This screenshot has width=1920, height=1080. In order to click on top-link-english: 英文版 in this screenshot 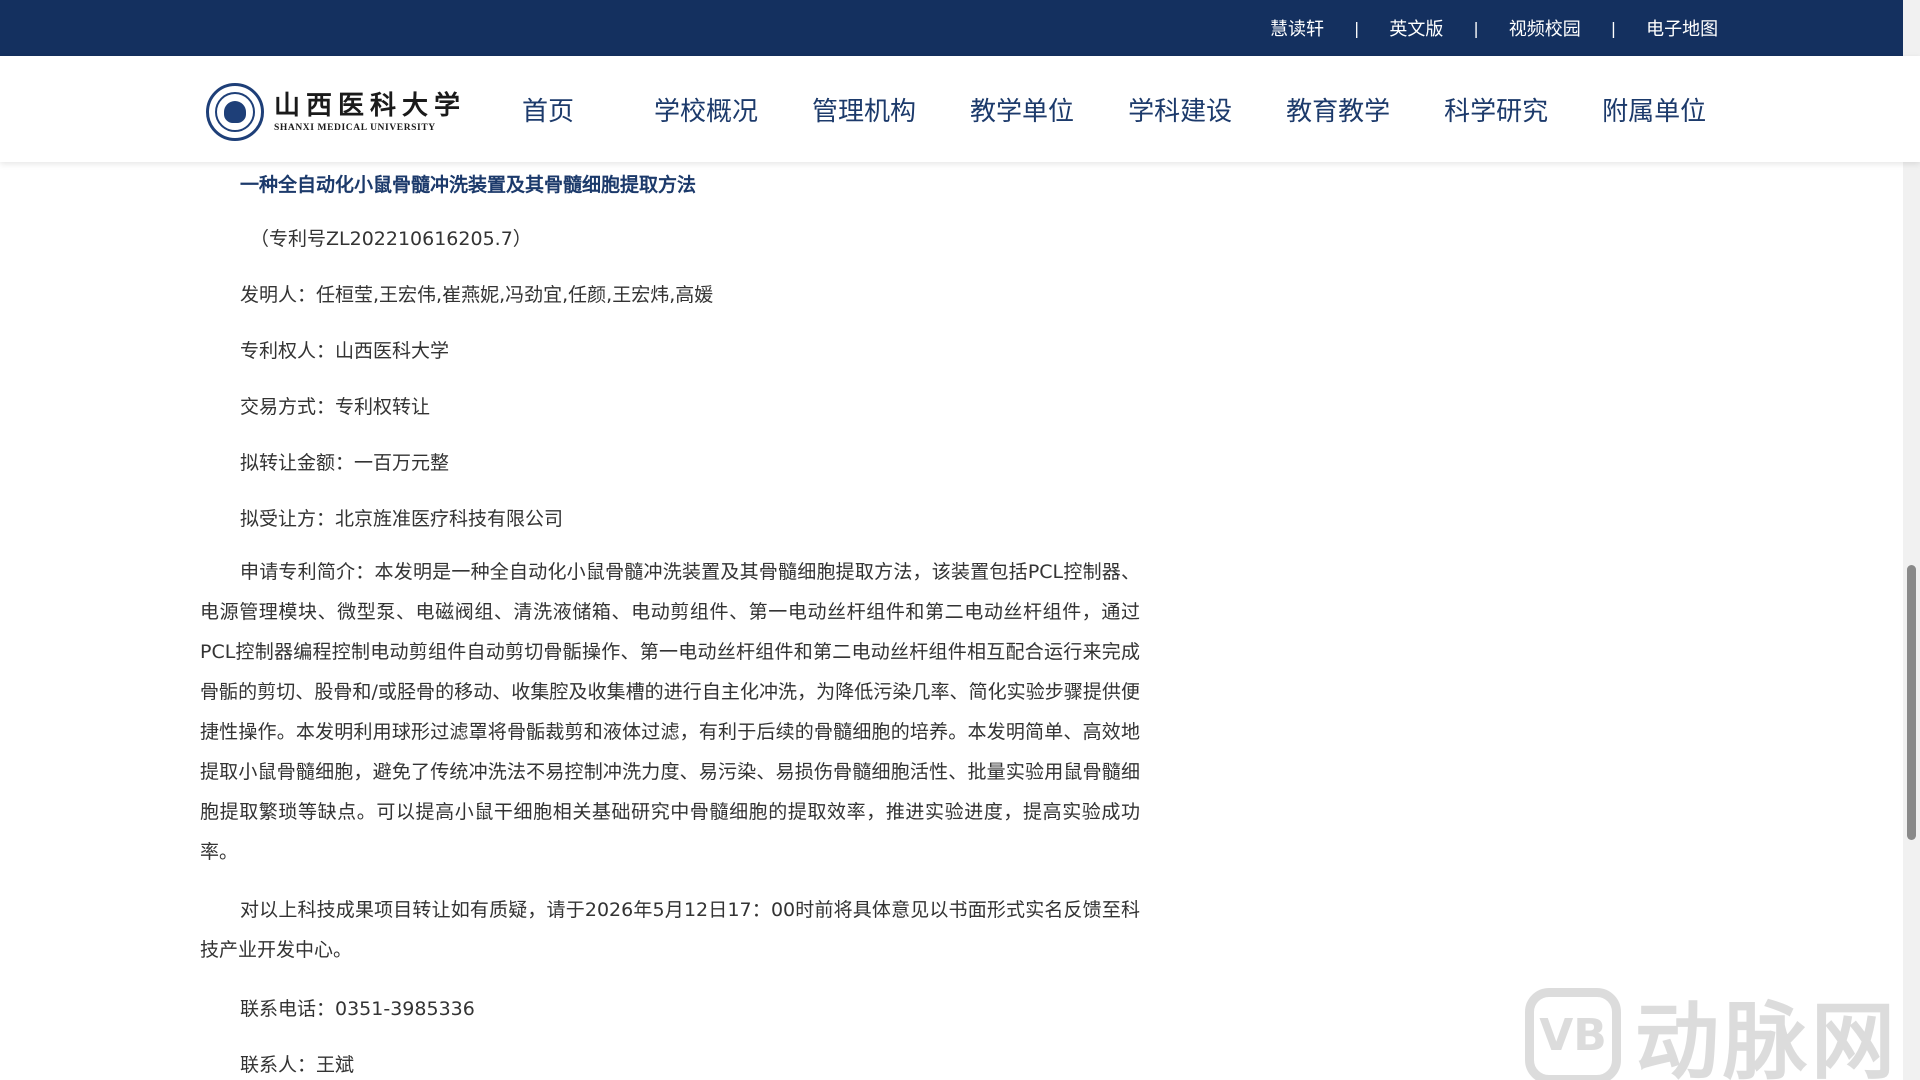, I will do `click(1416, 28)`.